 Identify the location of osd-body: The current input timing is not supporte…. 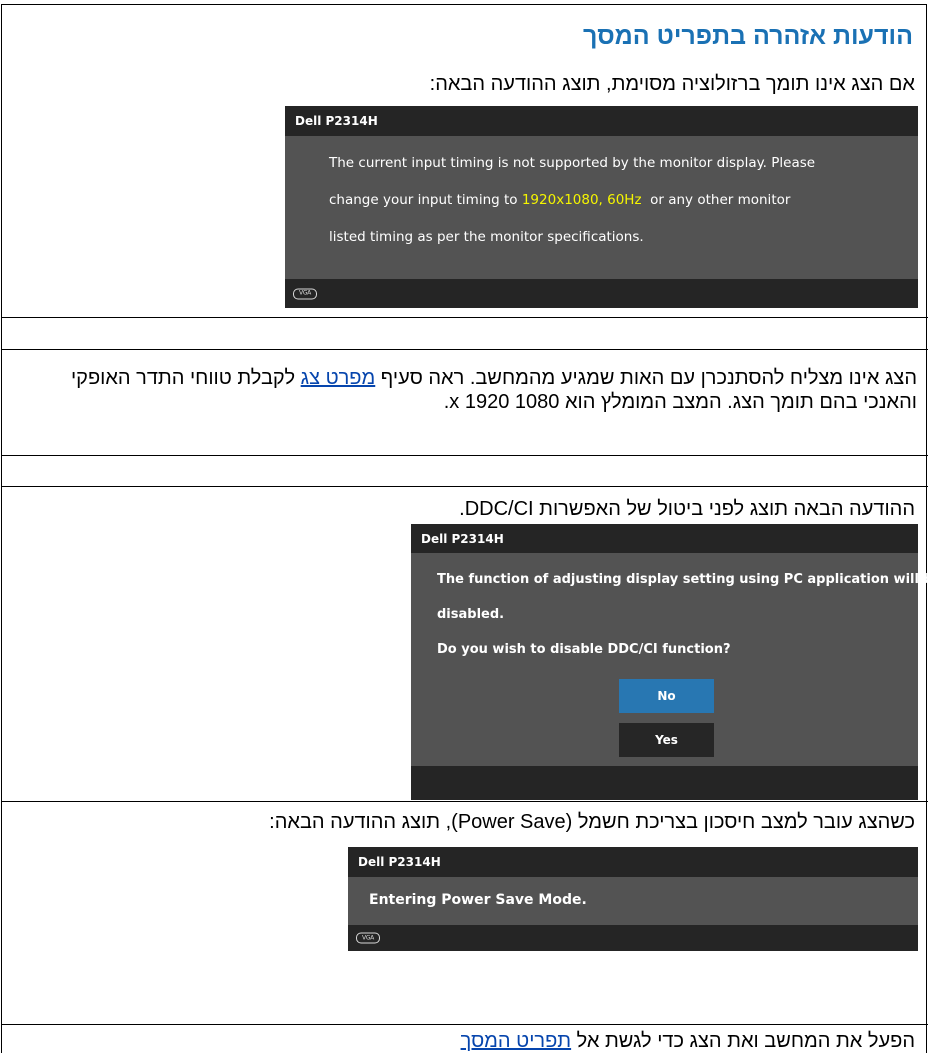
(601, 207).